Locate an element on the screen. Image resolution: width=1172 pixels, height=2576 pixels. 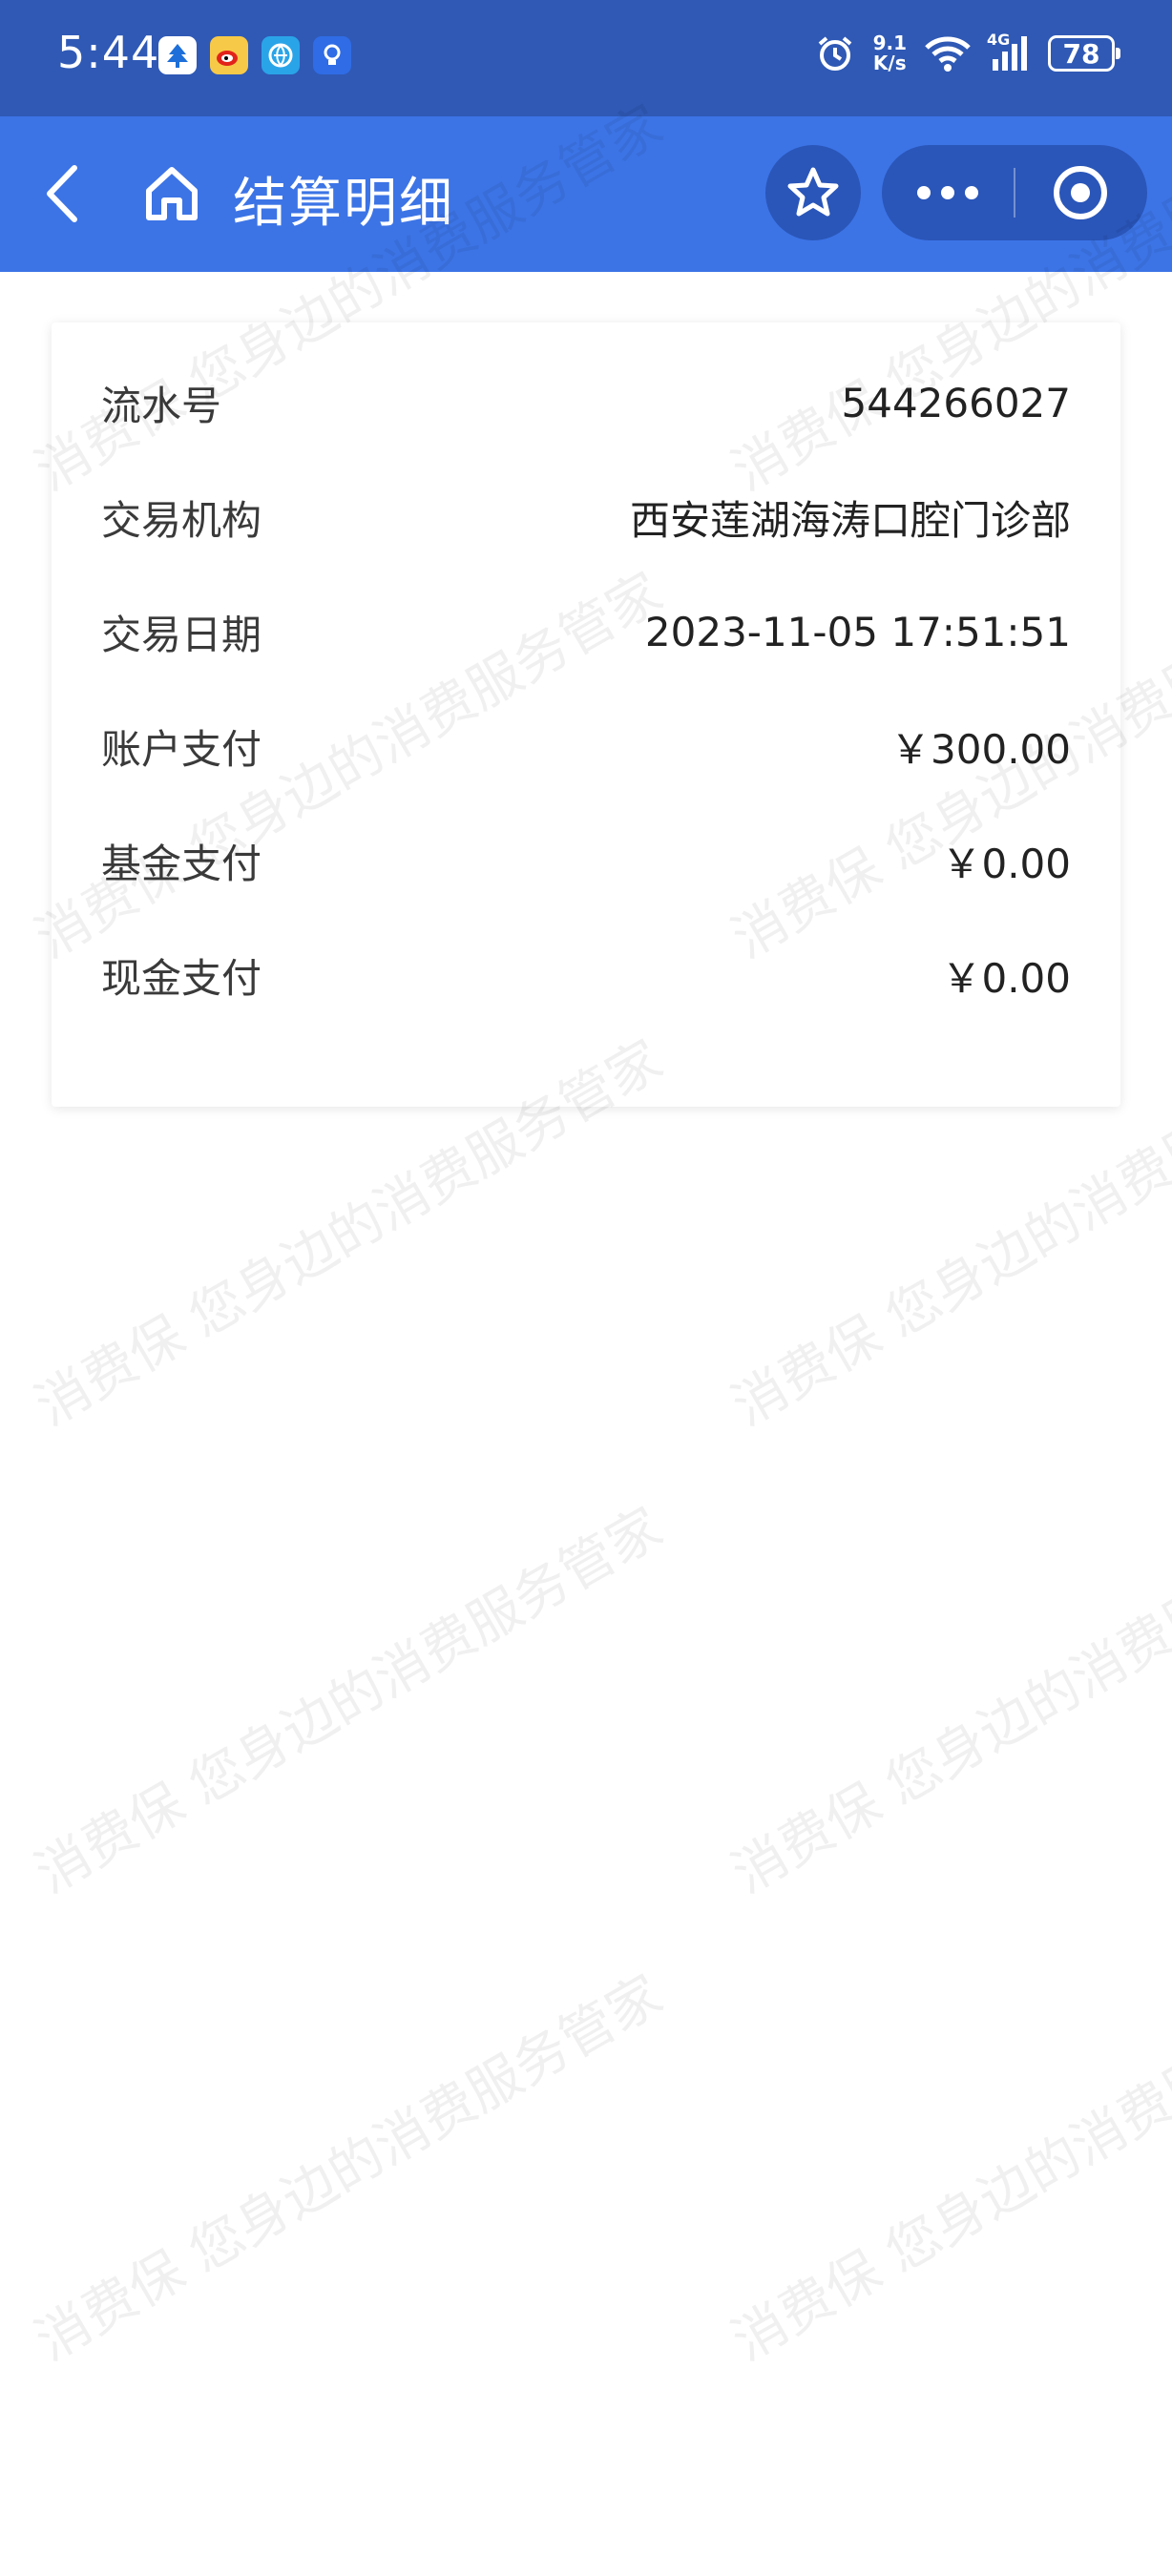
status-right: 9.1 K/s 4G 78 is located at coordinates (967, 52).